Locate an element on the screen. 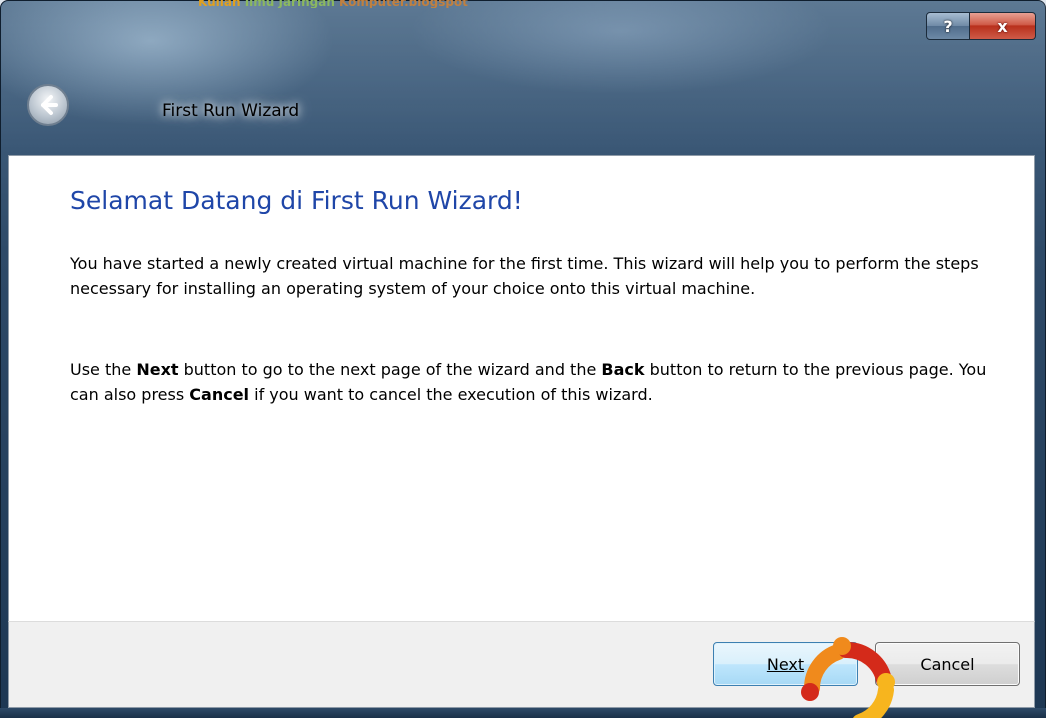 The image size is (1046, 718). close-button: x is located at coordinates (1003, 26).